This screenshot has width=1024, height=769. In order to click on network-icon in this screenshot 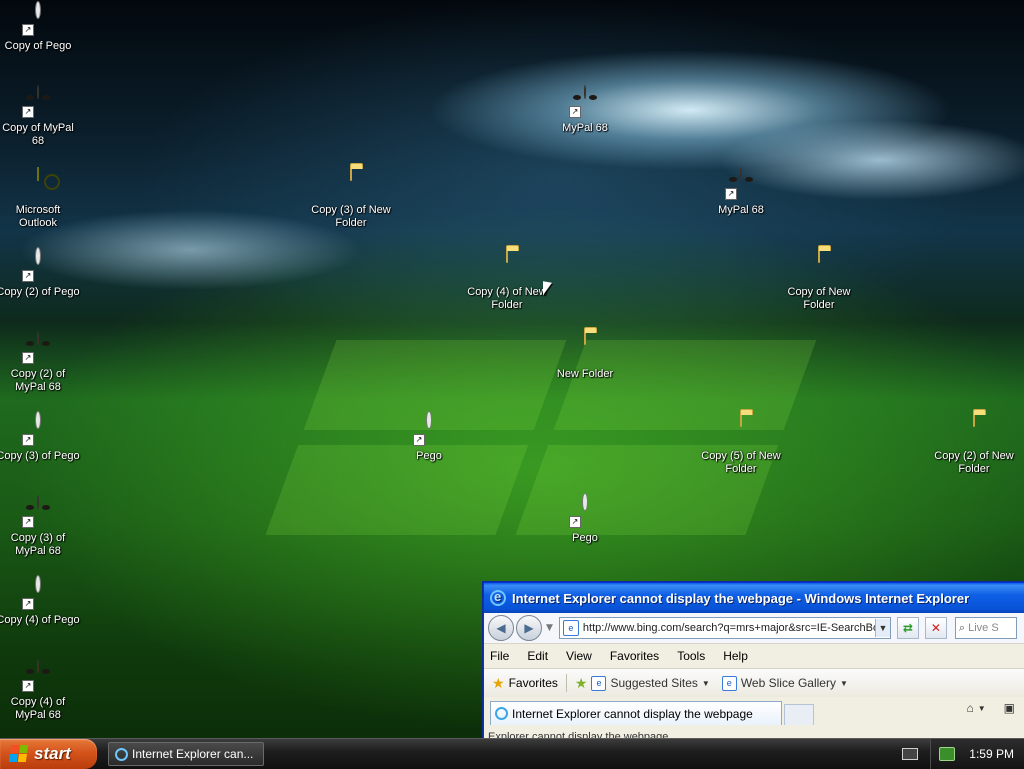, I will do `click(947, 754)`.